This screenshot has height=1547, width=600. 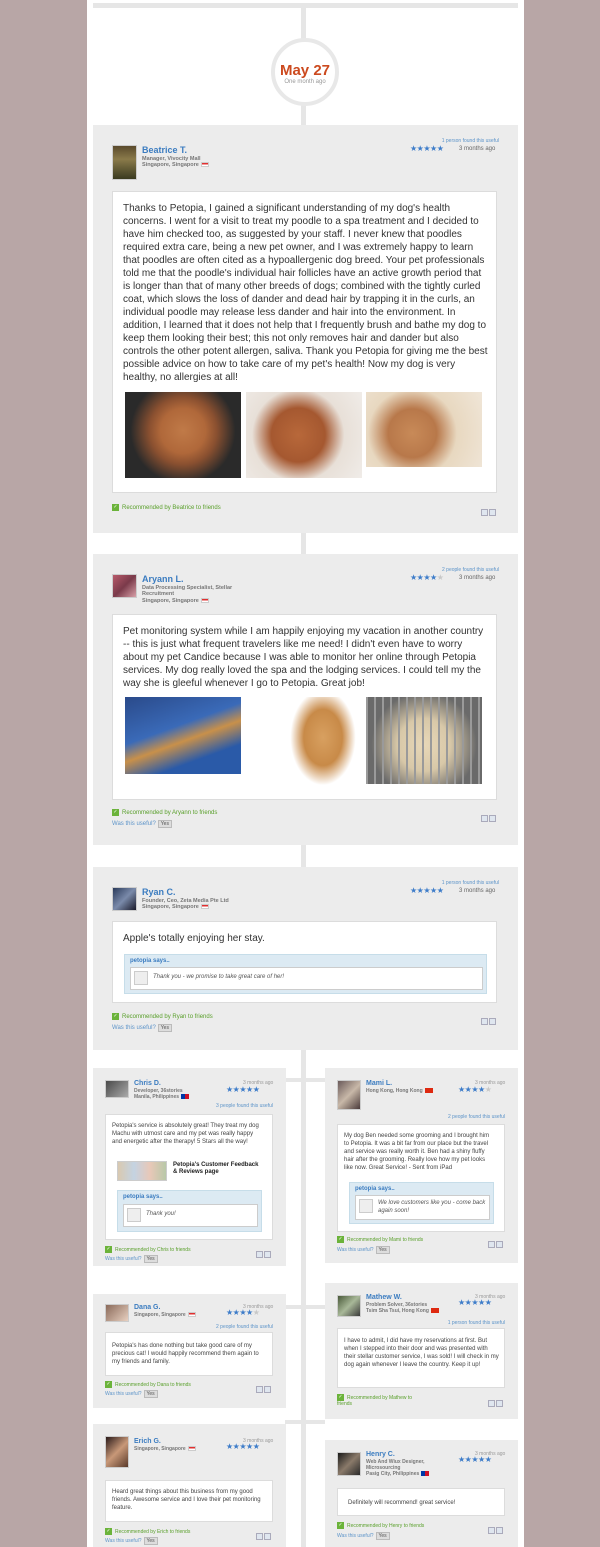 I want to click on timeline-branch, so click(x=305, y=1307).